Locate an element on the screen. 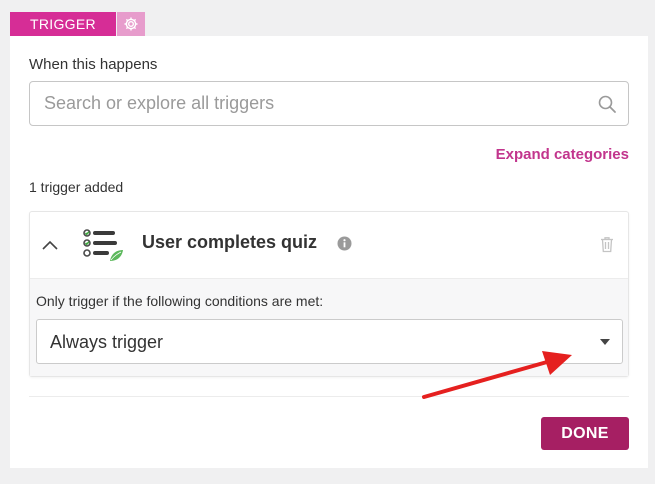 Image resolution: width=655 pixels, height=484 pixels. search-input is located at coordinates (314, 103).